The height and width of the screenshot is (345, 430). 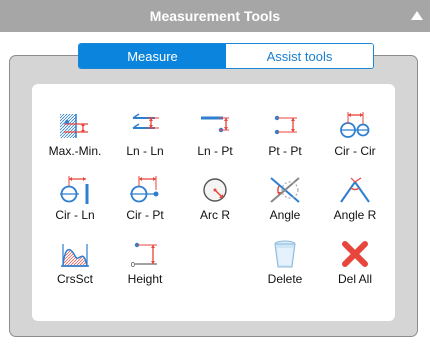 I want to click on tool-arc-radius-button: Arc R, so click(x=215, y=197).